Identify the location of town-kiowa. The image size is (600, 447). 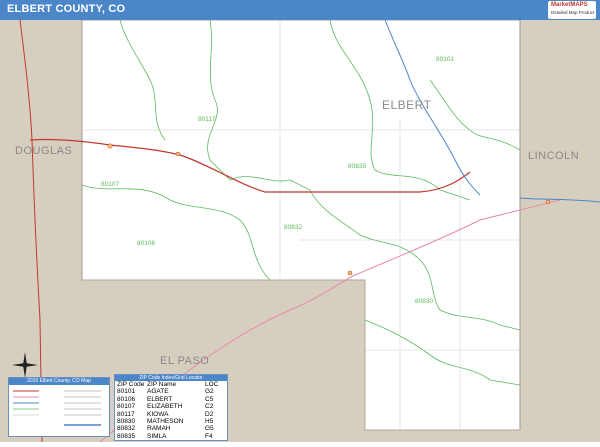
(178, 154).